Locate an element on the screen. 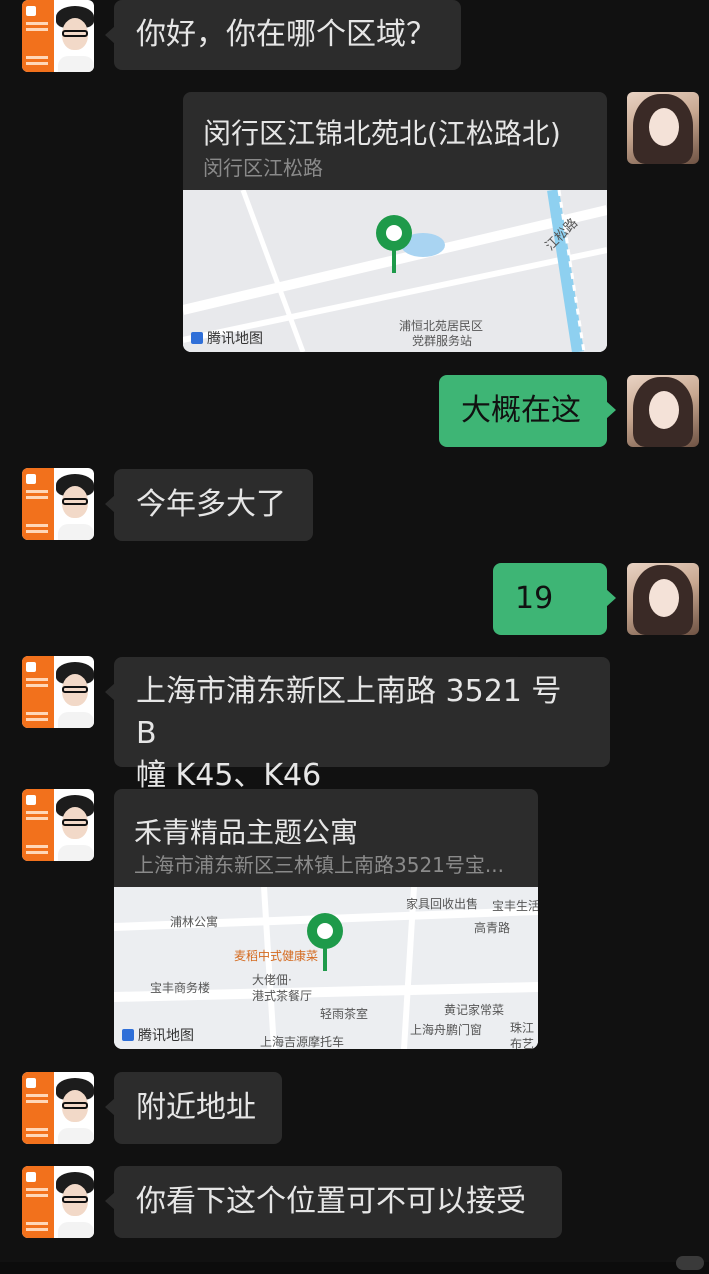 This screenshot has width=709, height=1274. watermark-badge is located at coordinates (690, 1263).